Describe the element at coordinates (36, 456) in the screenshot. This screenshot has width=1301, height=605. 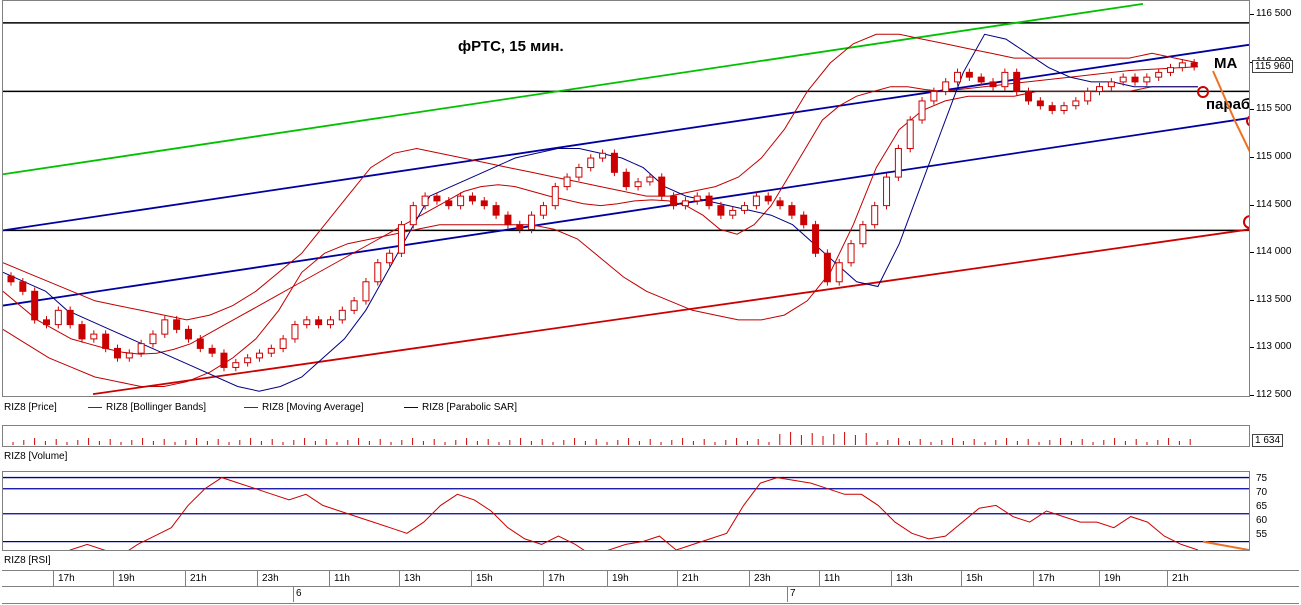
I see `volume-label: RIZ8 [Volume]` at that location.